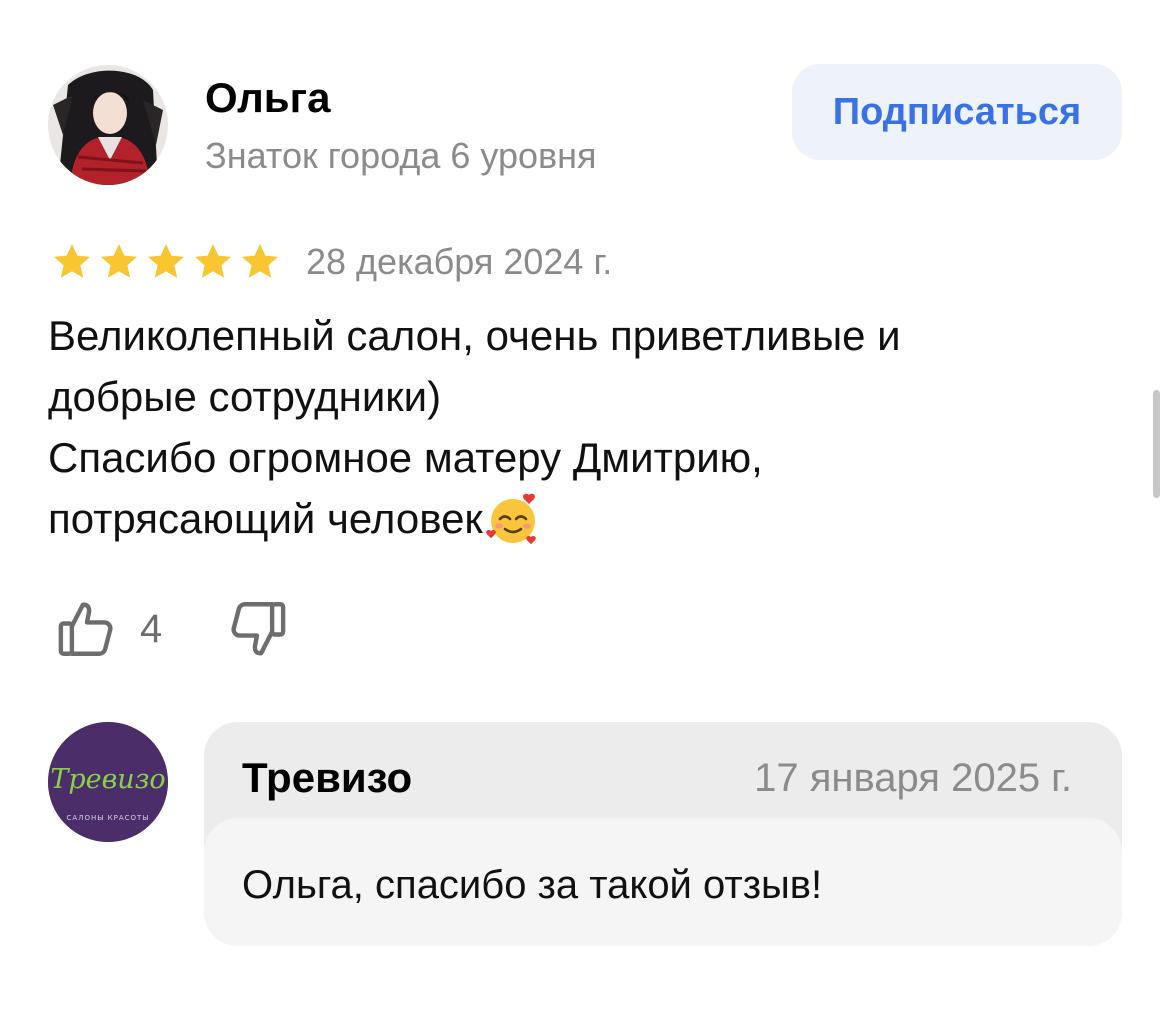  I want to click on scrollbar, so click(1156, 444).